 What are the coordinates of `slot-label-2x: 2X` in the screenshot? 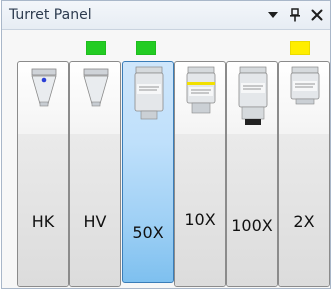 It's located at (304, 221).